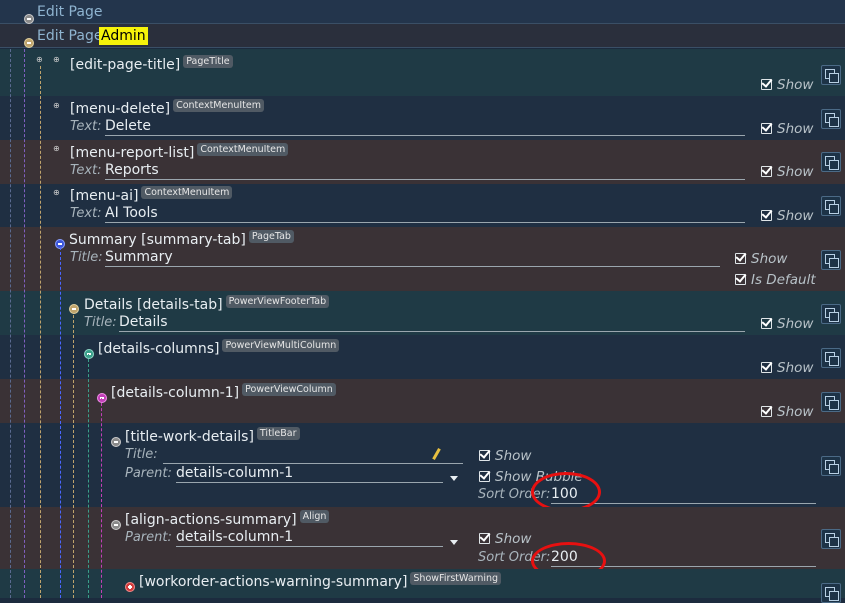 The width and height of the screenshot is (845, 603). Describe the element at coordinates (566, 492) in the screenshot. I see `annotation-circle` at that location.